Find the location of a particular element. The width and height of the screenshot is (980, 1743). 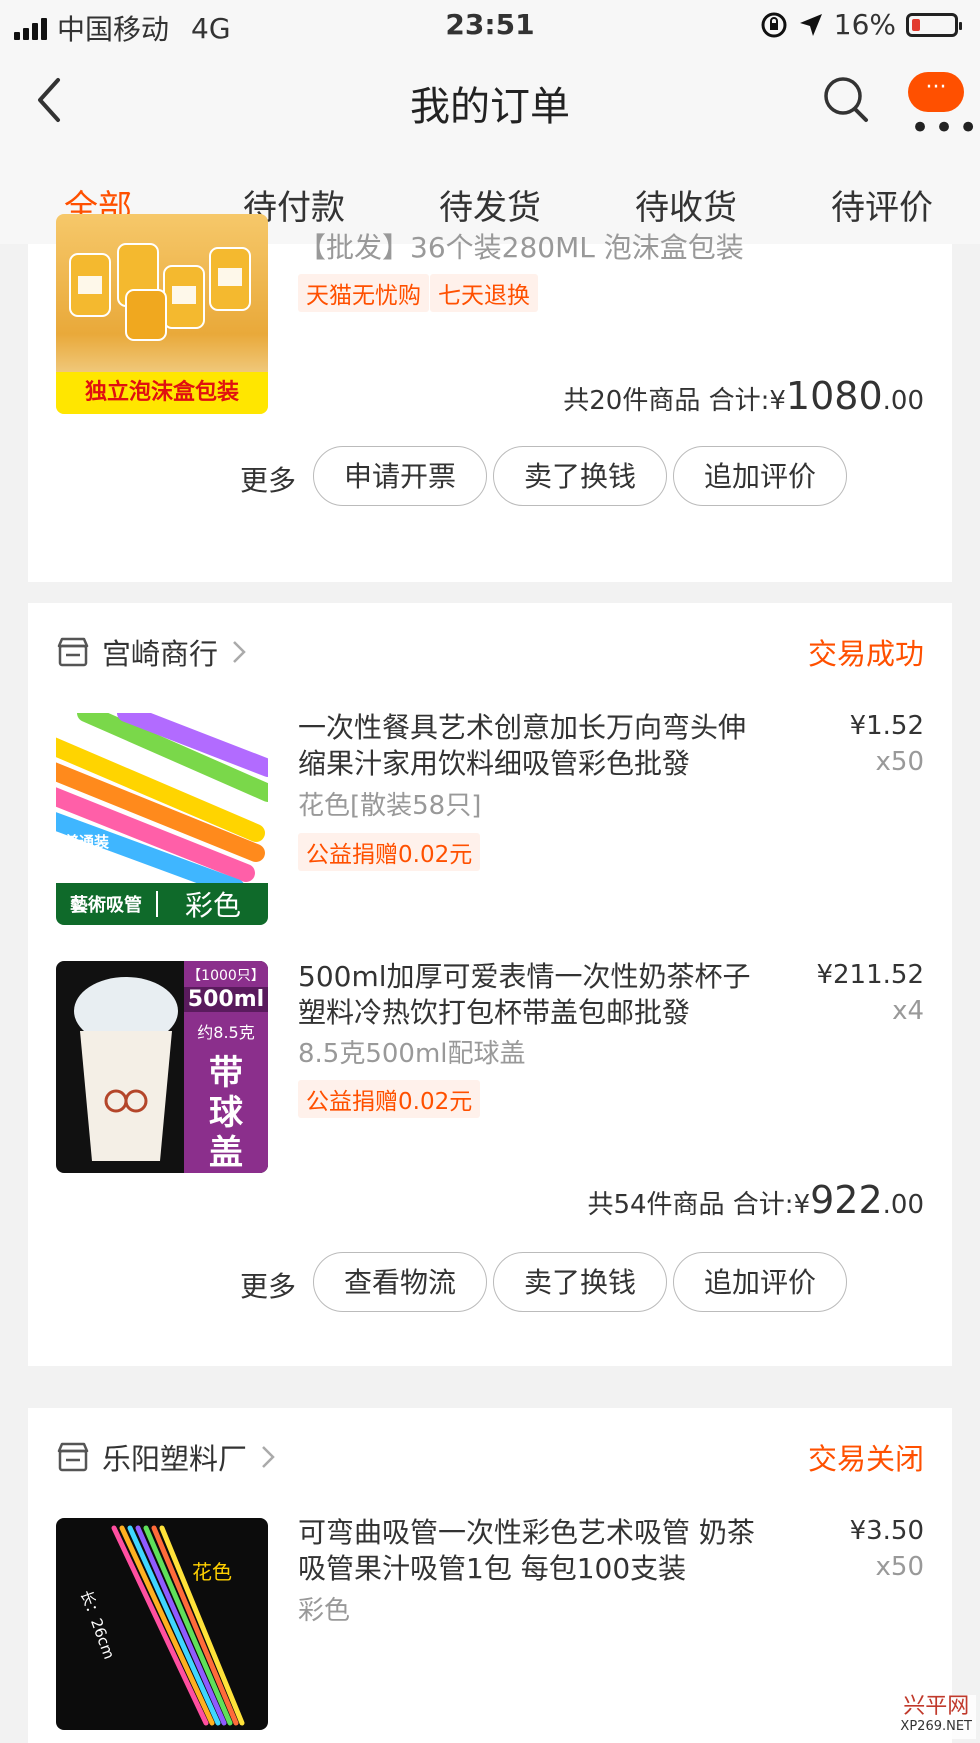

image-label-art: 藝術吸管 is located at coordinates (107, 904).